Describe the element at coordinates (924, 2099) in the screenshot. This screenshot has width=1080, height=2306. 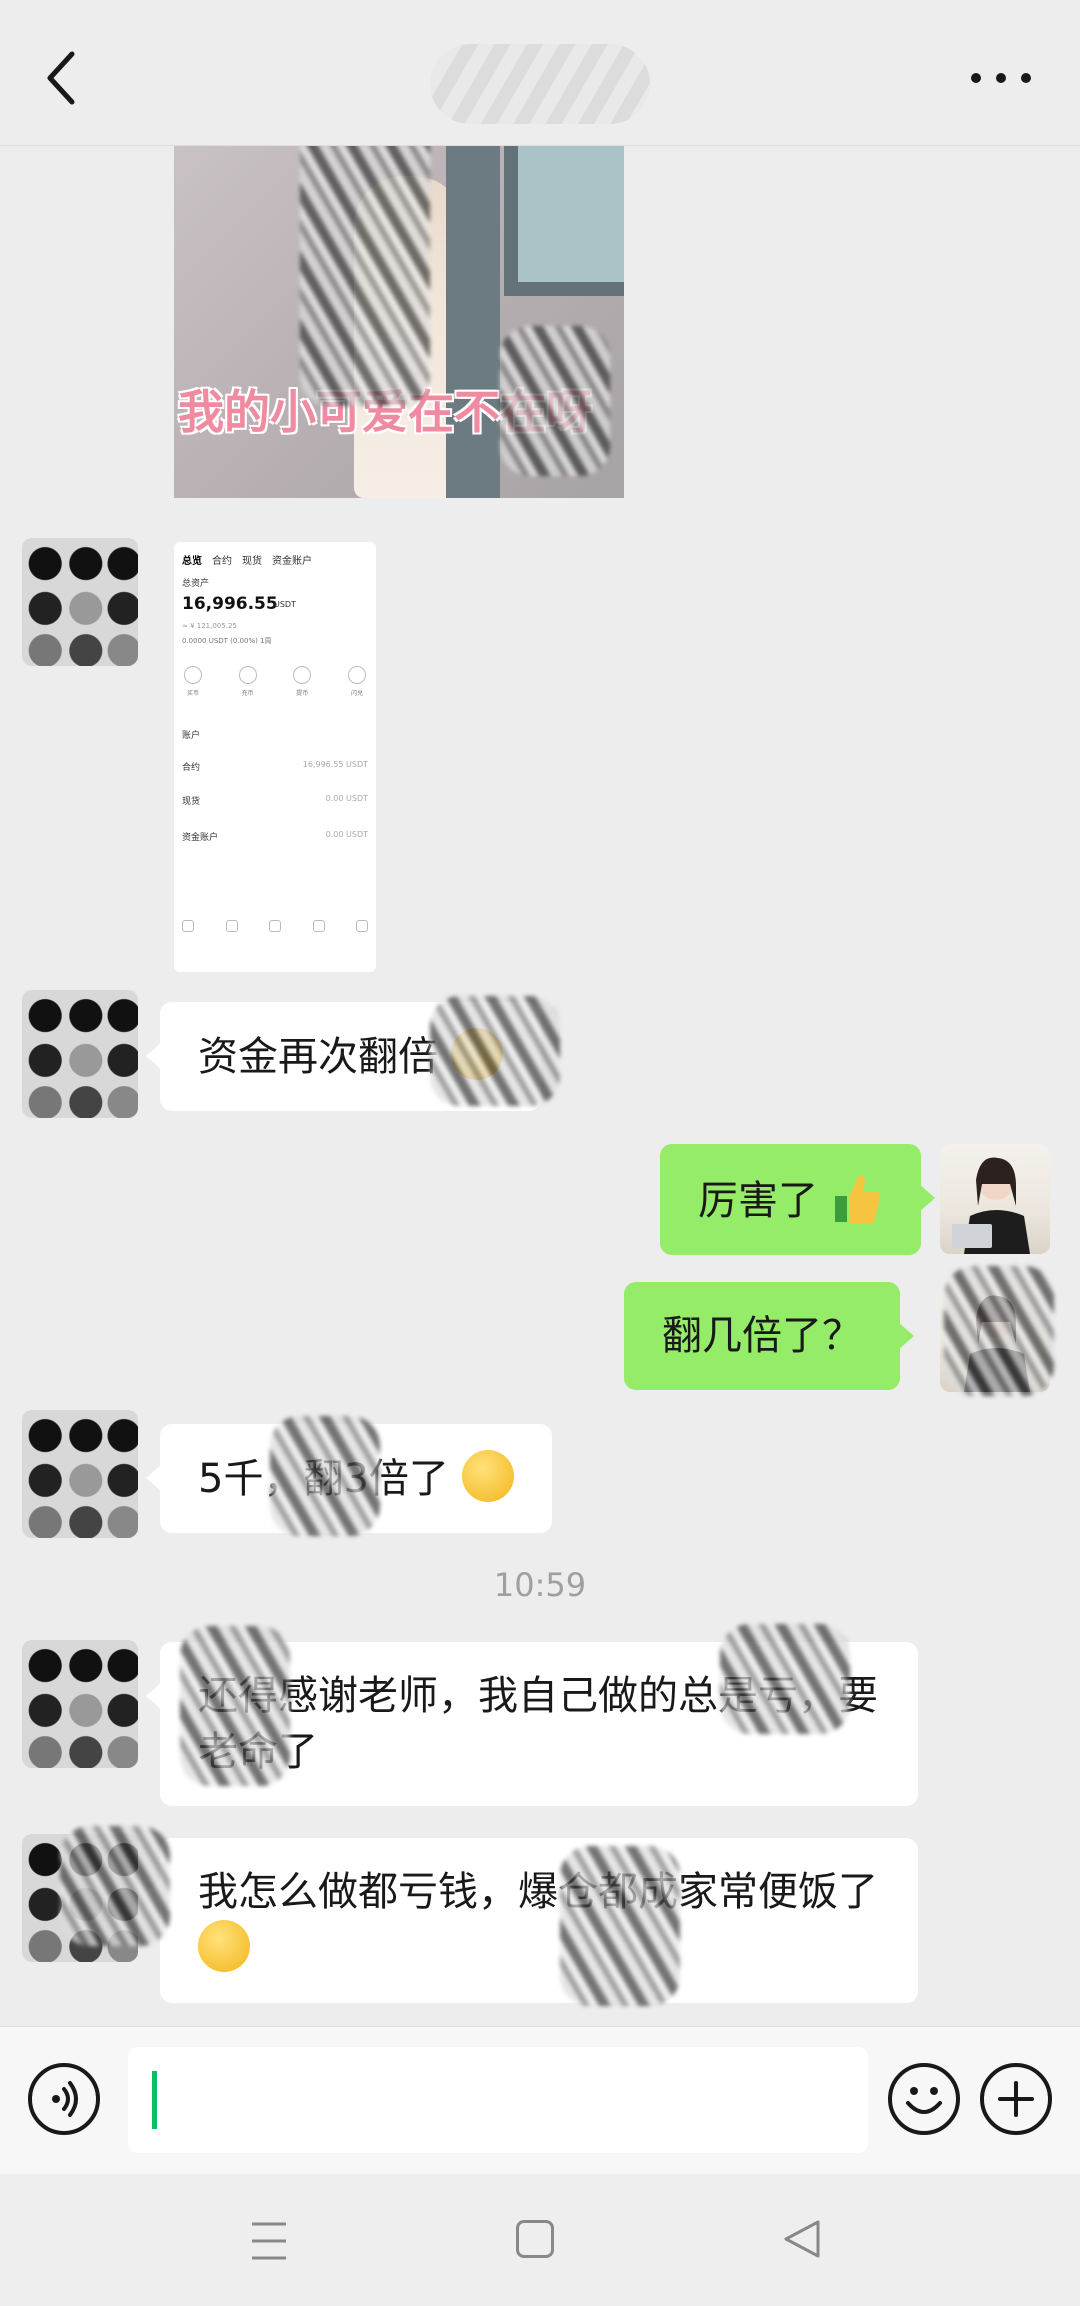
I see `emoji-picker-icon` at that location.